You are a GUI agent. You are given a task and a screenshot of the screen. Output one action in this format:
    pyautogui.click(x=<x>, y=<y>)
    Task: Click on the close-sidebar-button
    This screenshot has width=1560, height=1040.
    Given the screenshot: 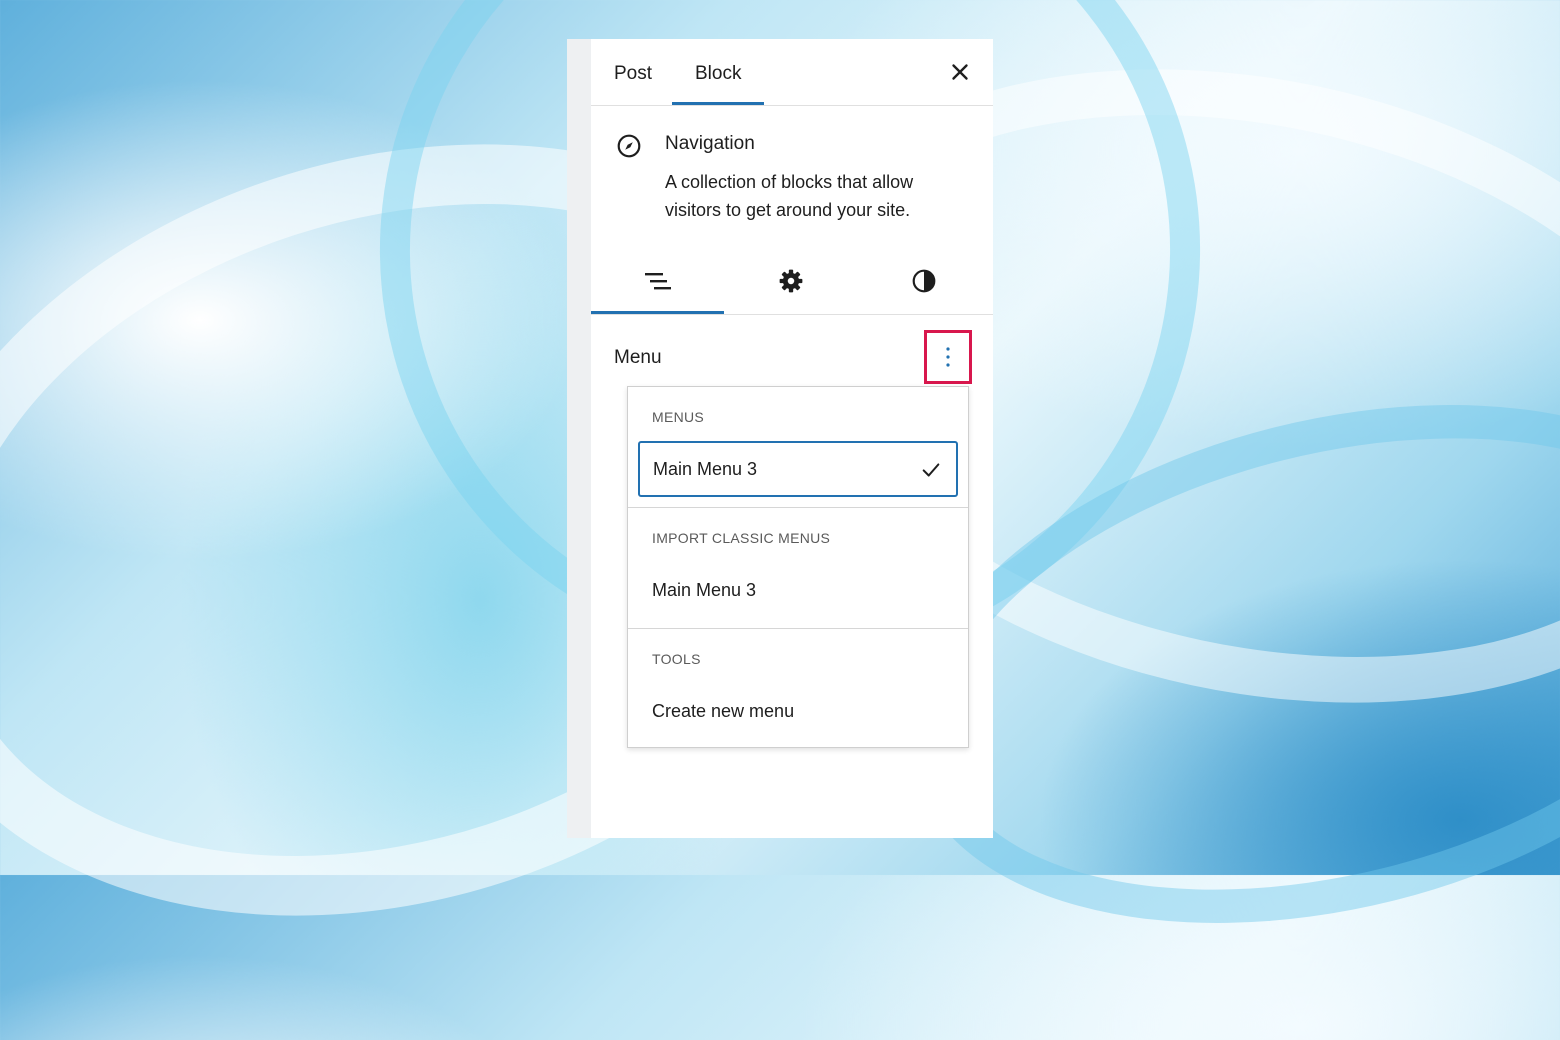 What is the action you would take?
    pyautogui.click(x=960, y=72)
    